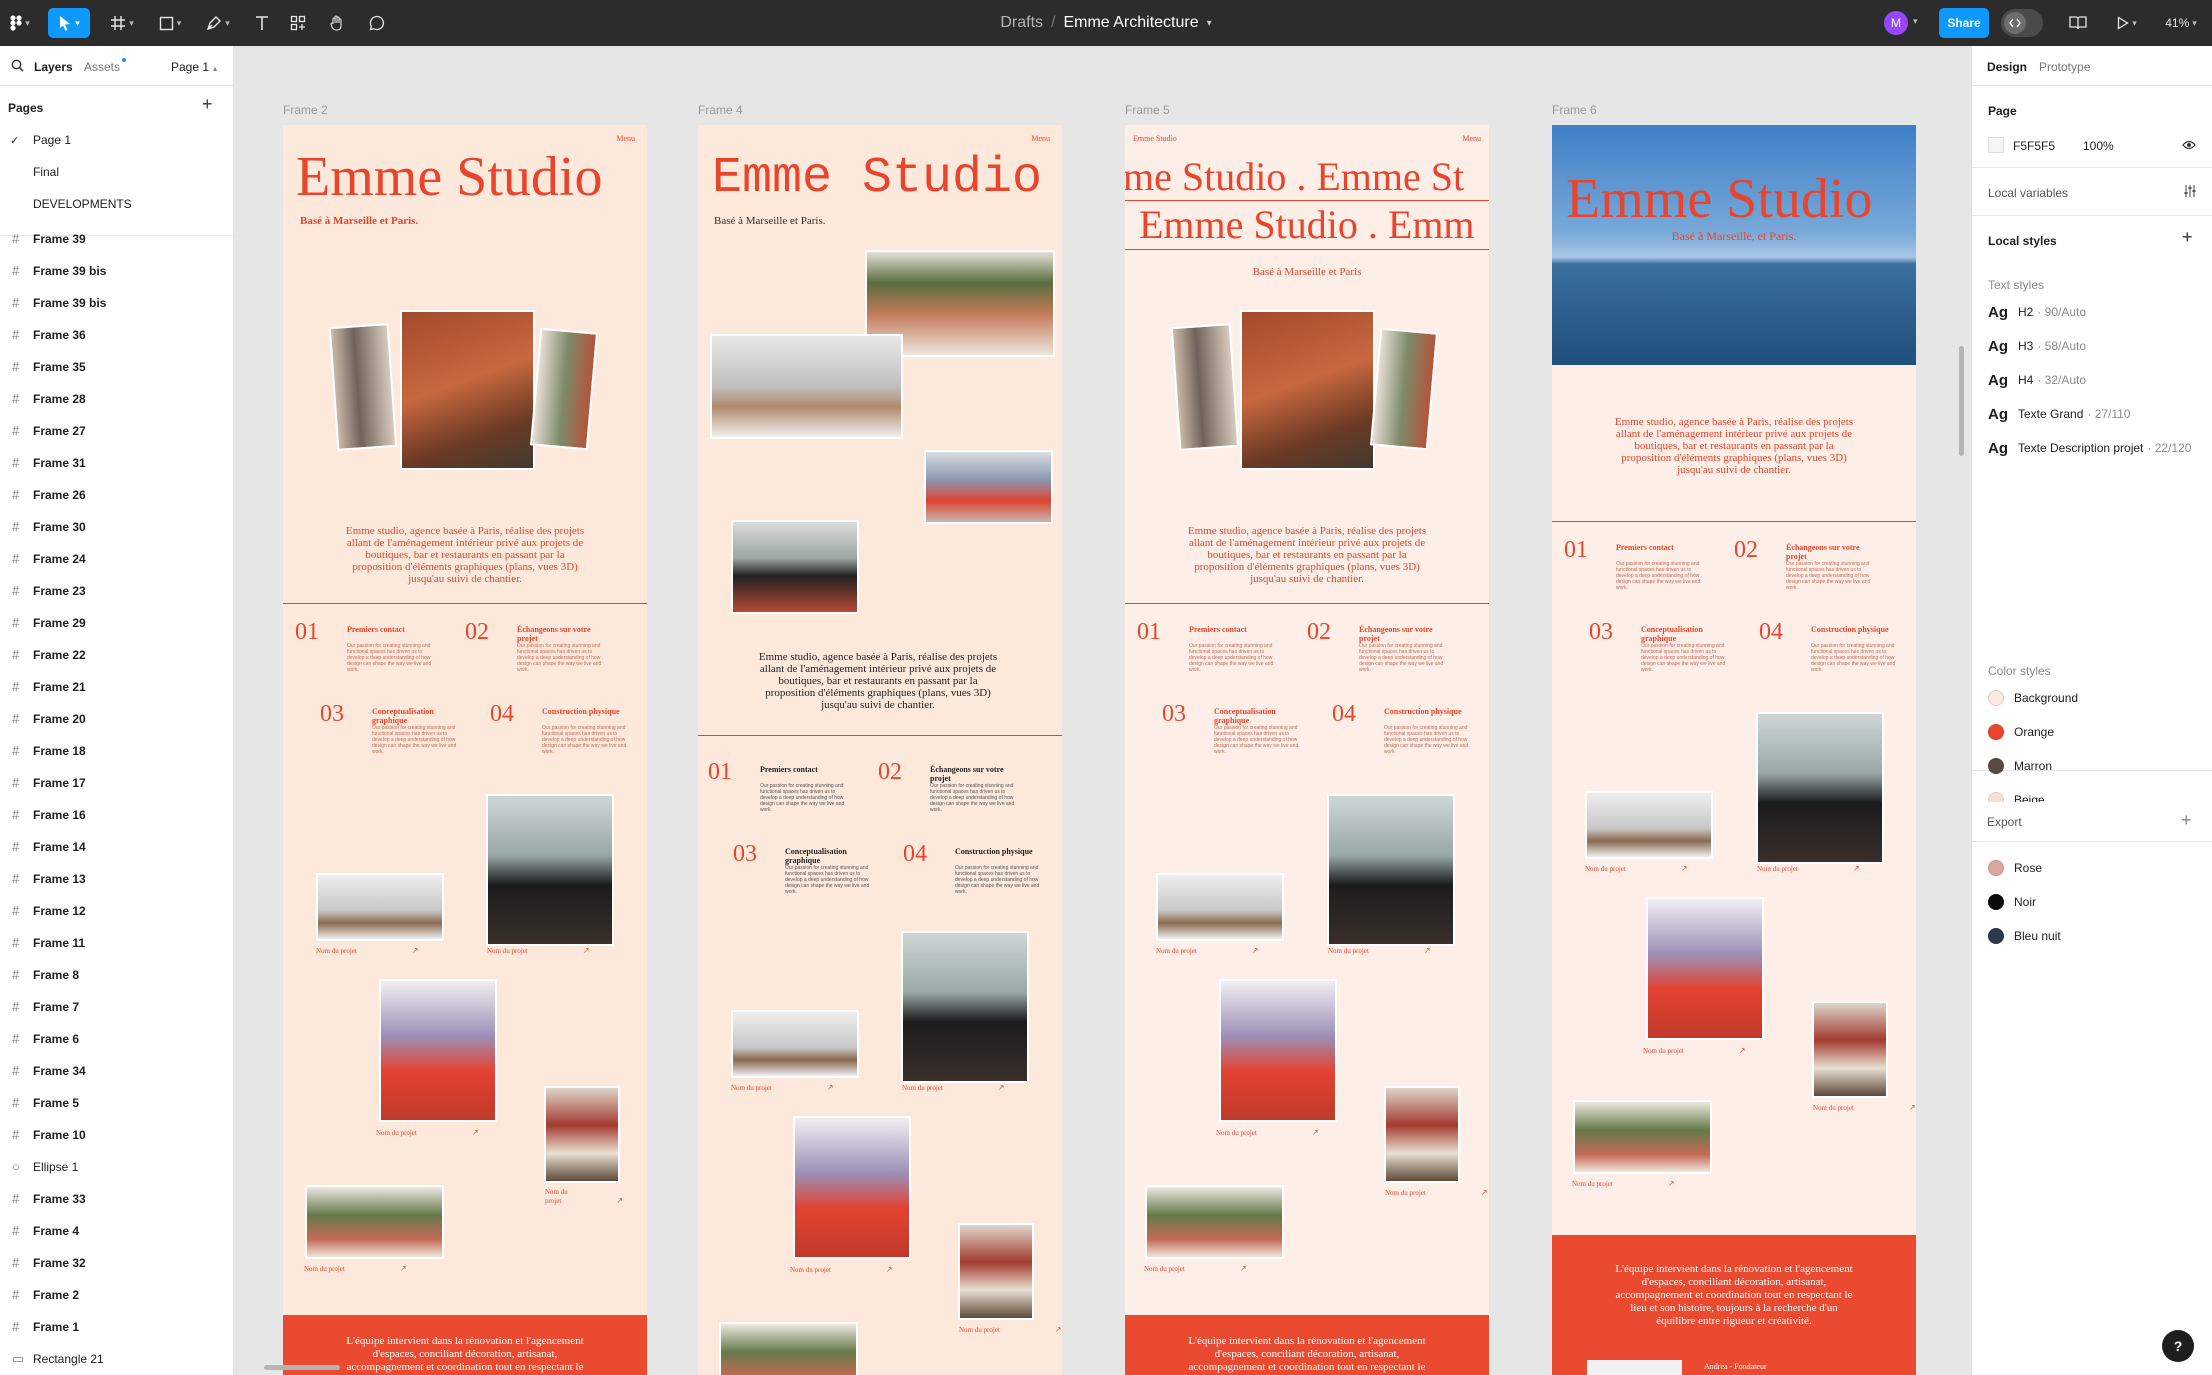 The image size is (2212, 1375). I want to click on layer-item: # Frame 2, so click(116, 1295).